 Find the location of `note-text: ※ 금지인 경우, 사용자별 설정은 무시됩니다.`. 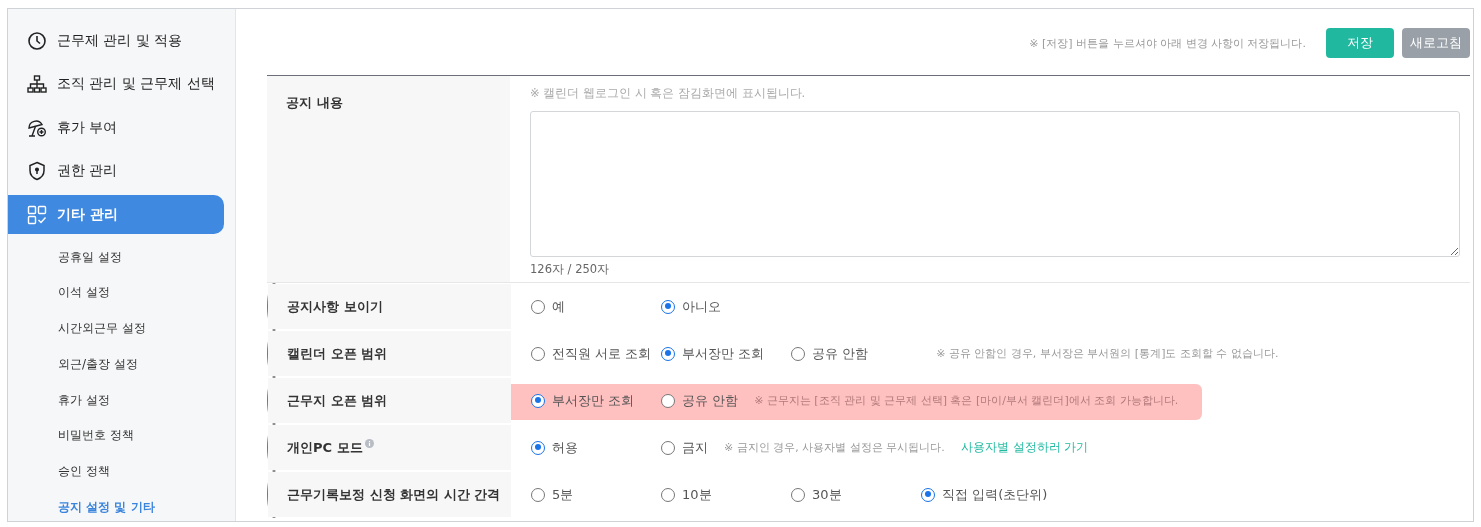

note-text: ※ 금지인 경우, 사용자별 설정은 무시됩니다. is located at coordinates (834, 447).